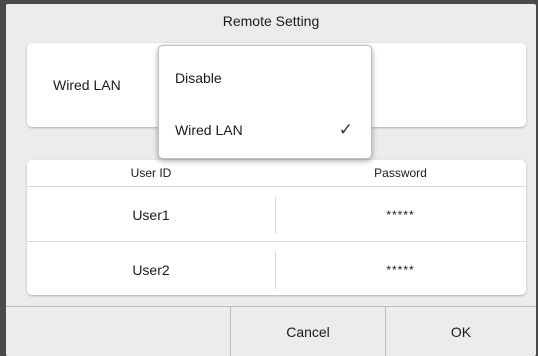  I want to click on header-user-id: User ID, so click(151, 173).